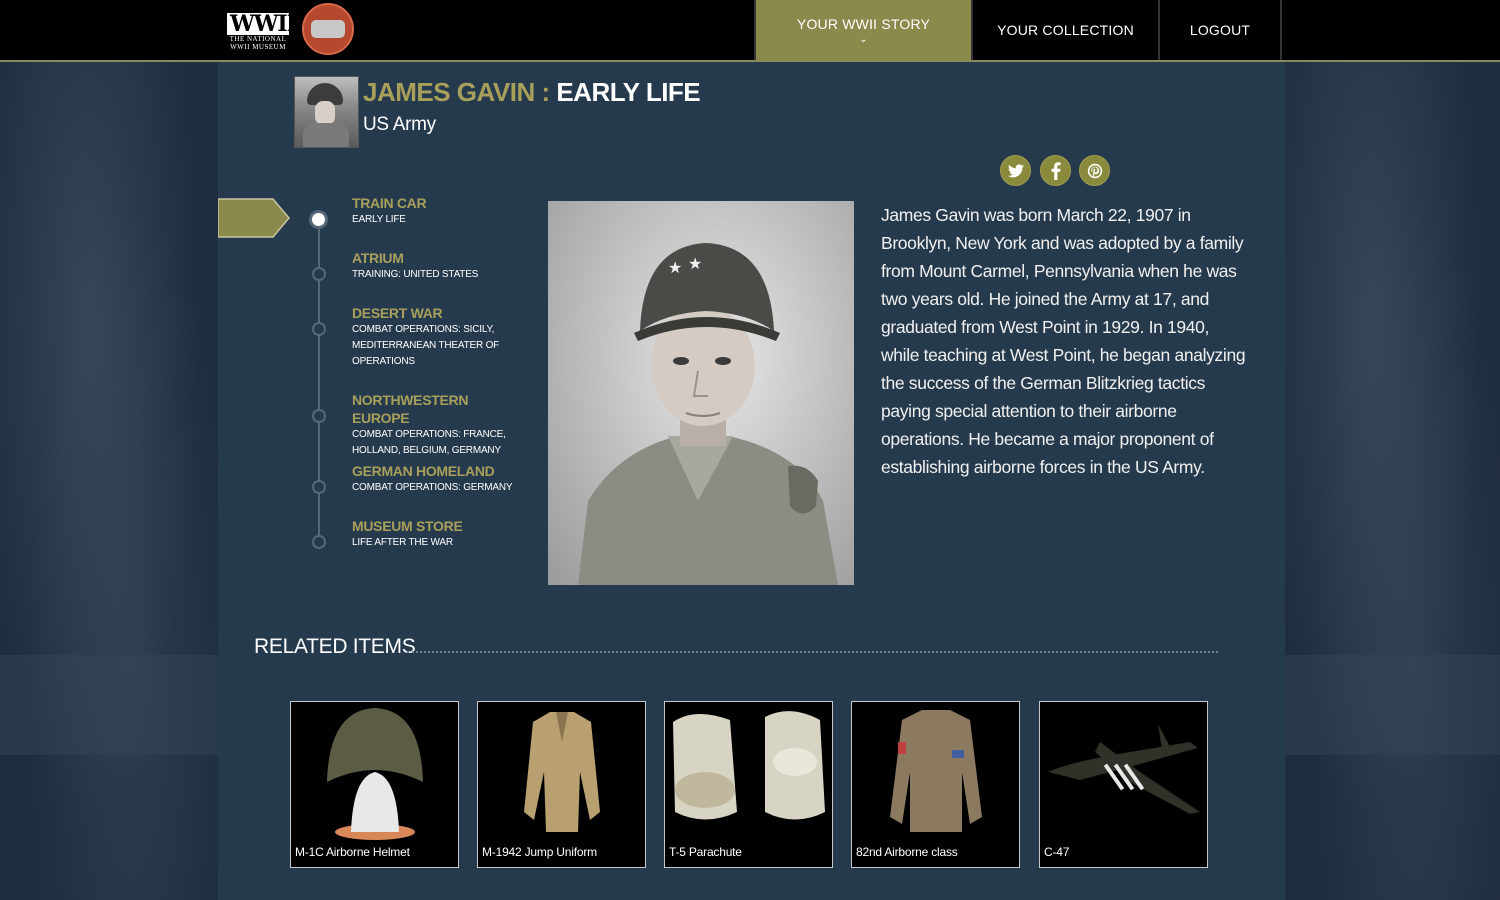  Describe the element at coordinates (335, 646) in the screenshot. I see `related-items-heading: RELATED ITEMS` at that location.